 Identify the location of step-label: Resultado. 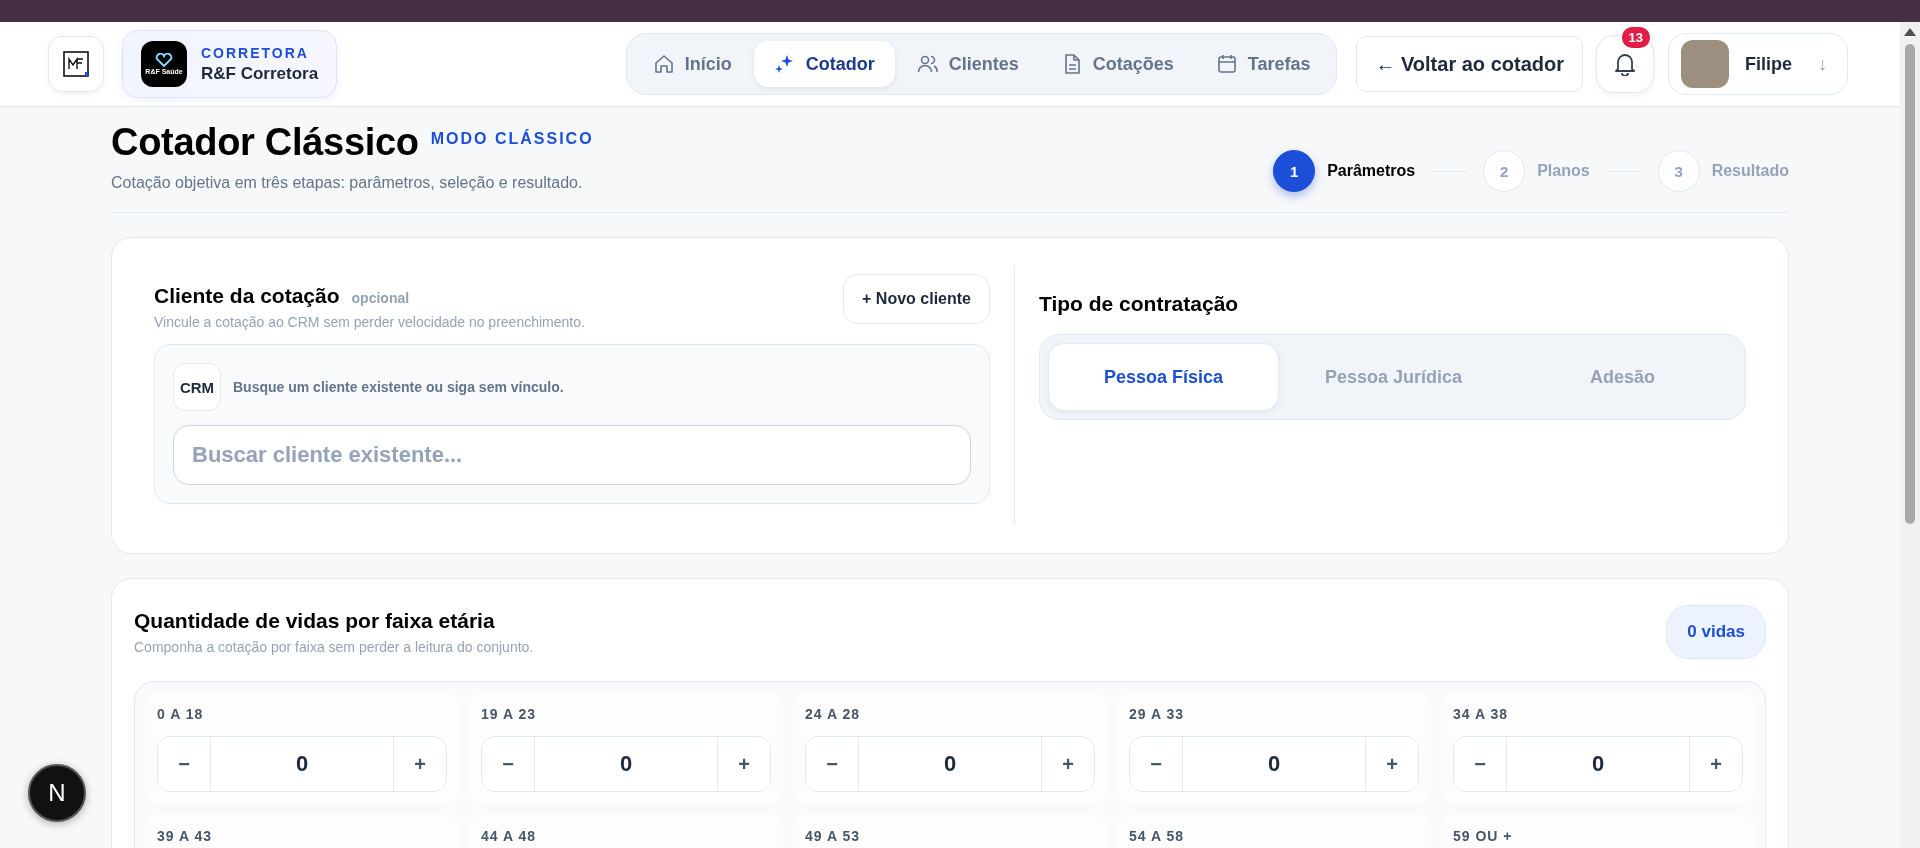
(1750, 171).